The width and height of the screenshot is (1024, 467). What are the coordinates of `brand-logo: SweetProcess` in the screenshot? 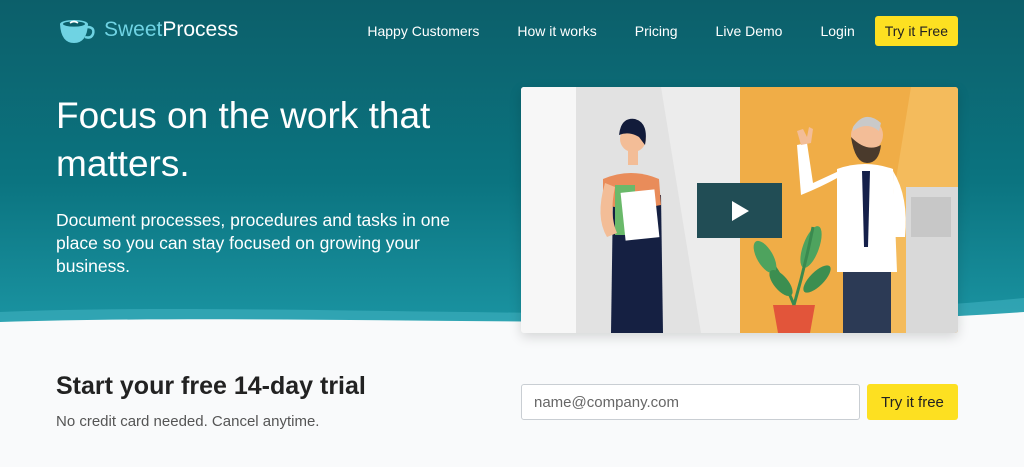 It's located at (148, 30).